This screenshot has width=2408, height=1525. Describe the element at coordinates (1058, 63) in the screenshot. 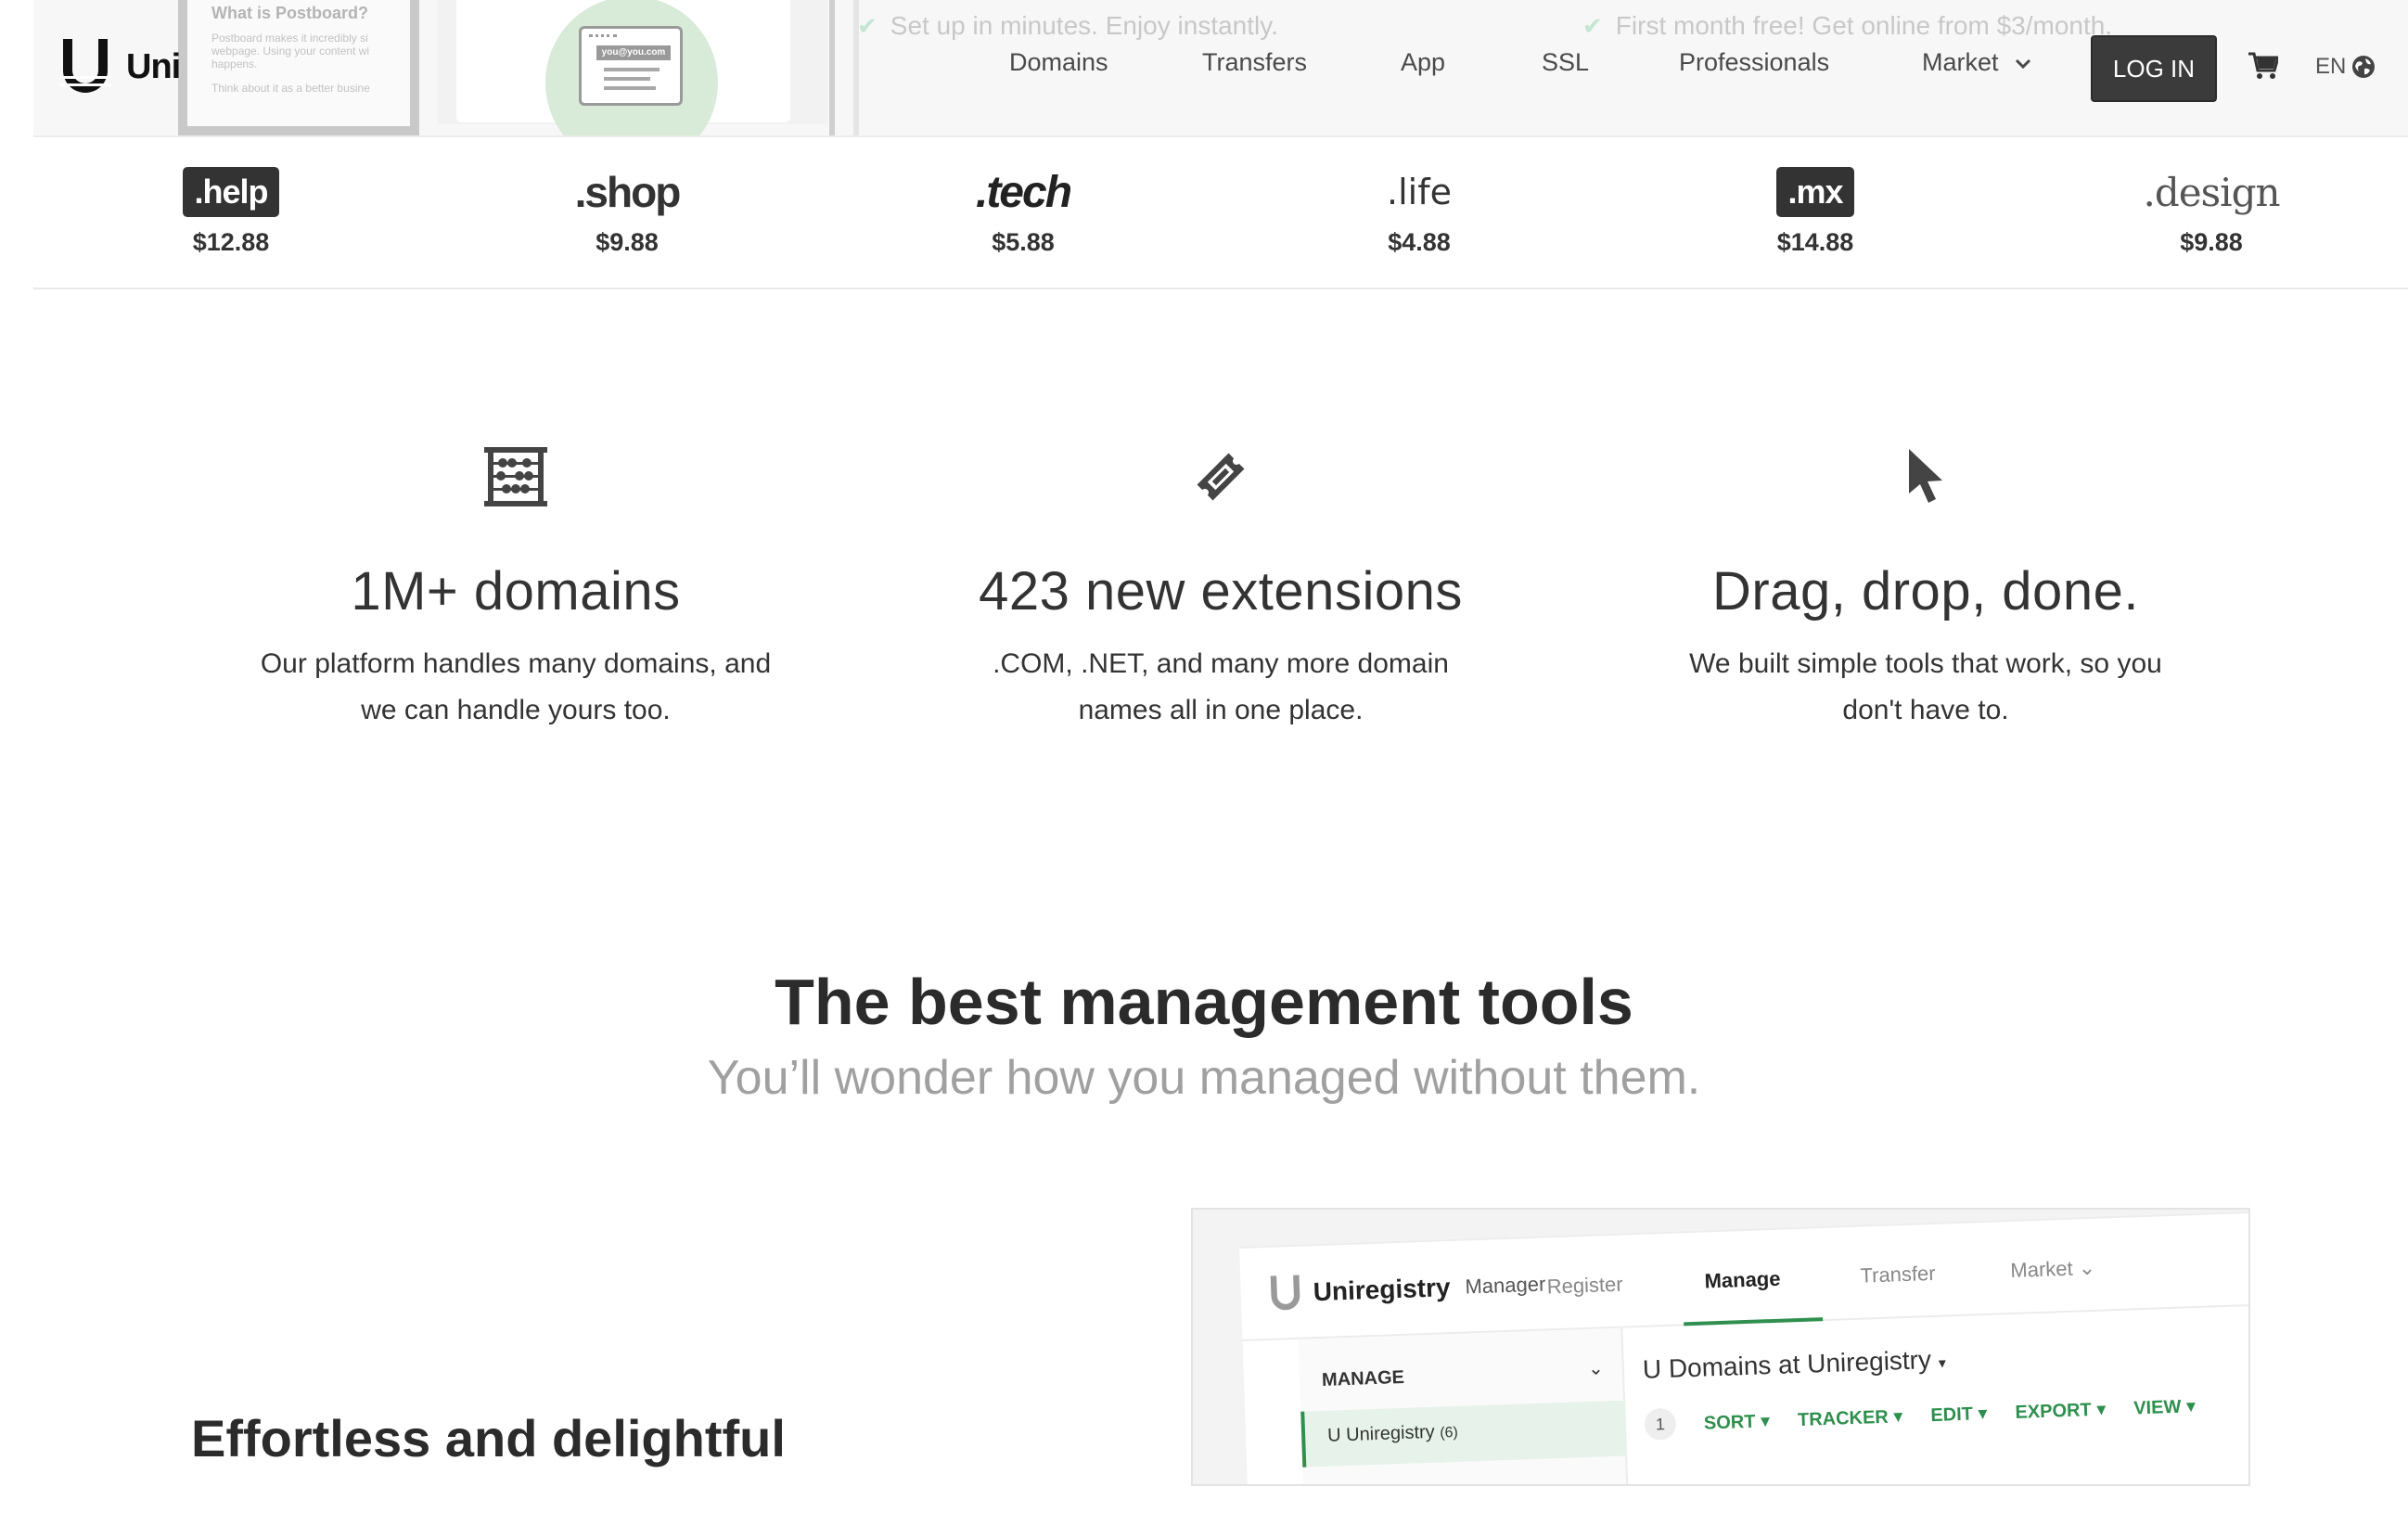

I see `nav-domains: Domains` at that location.